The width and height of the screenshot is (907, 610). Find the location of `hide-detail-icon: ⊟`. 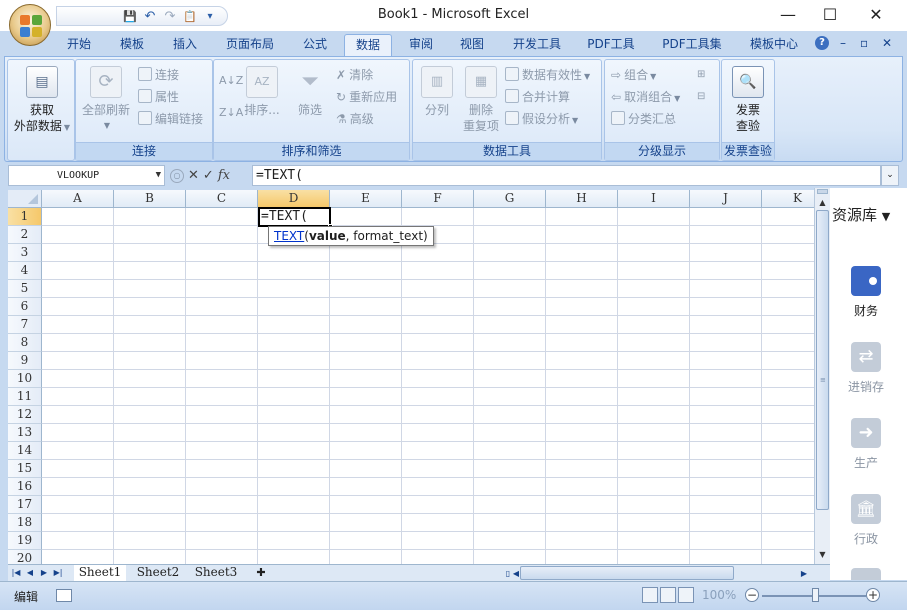

hide-detail-icon: ⊟ is located at coordinates (701, 97).